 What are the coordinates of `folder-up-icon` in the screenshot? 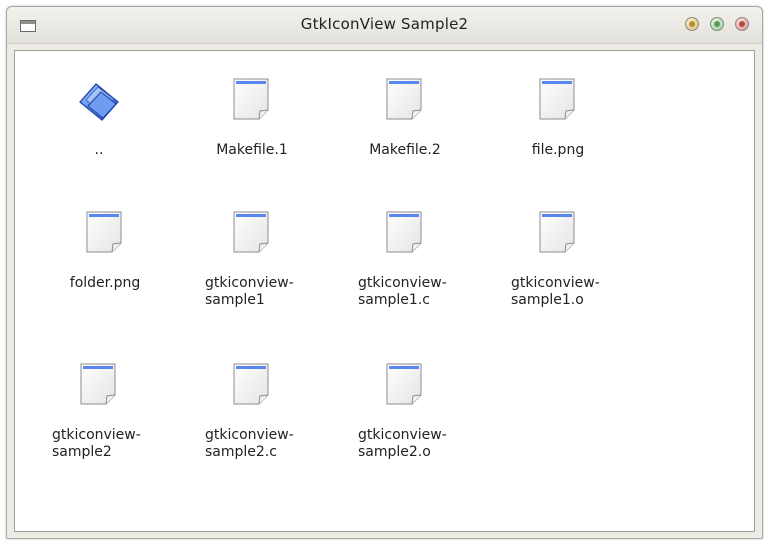 It's located at (99, 102).